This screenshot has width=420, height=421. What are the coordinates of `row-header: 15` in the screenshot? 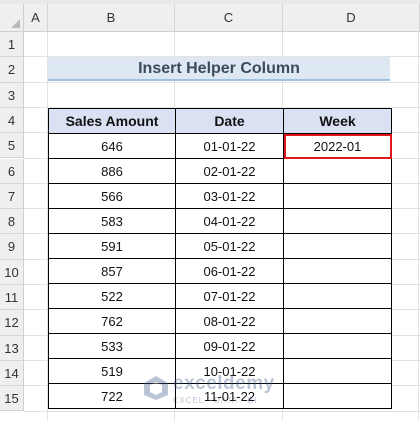 It's located at (12, 399).